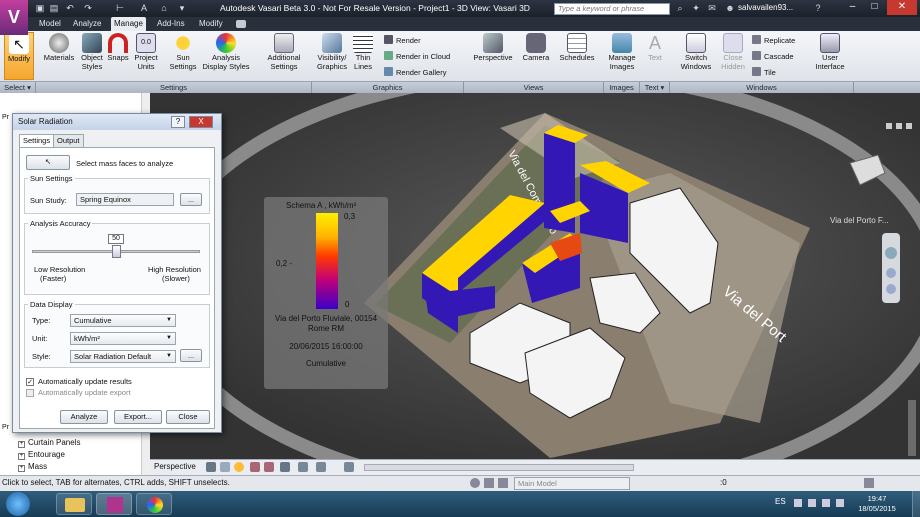 This screenshot has height=517, width=920. What do you see at coordinates (201, 122) in the screenshot?
I see `dialog-close-x-button: X` at bounding box center [201, 122].